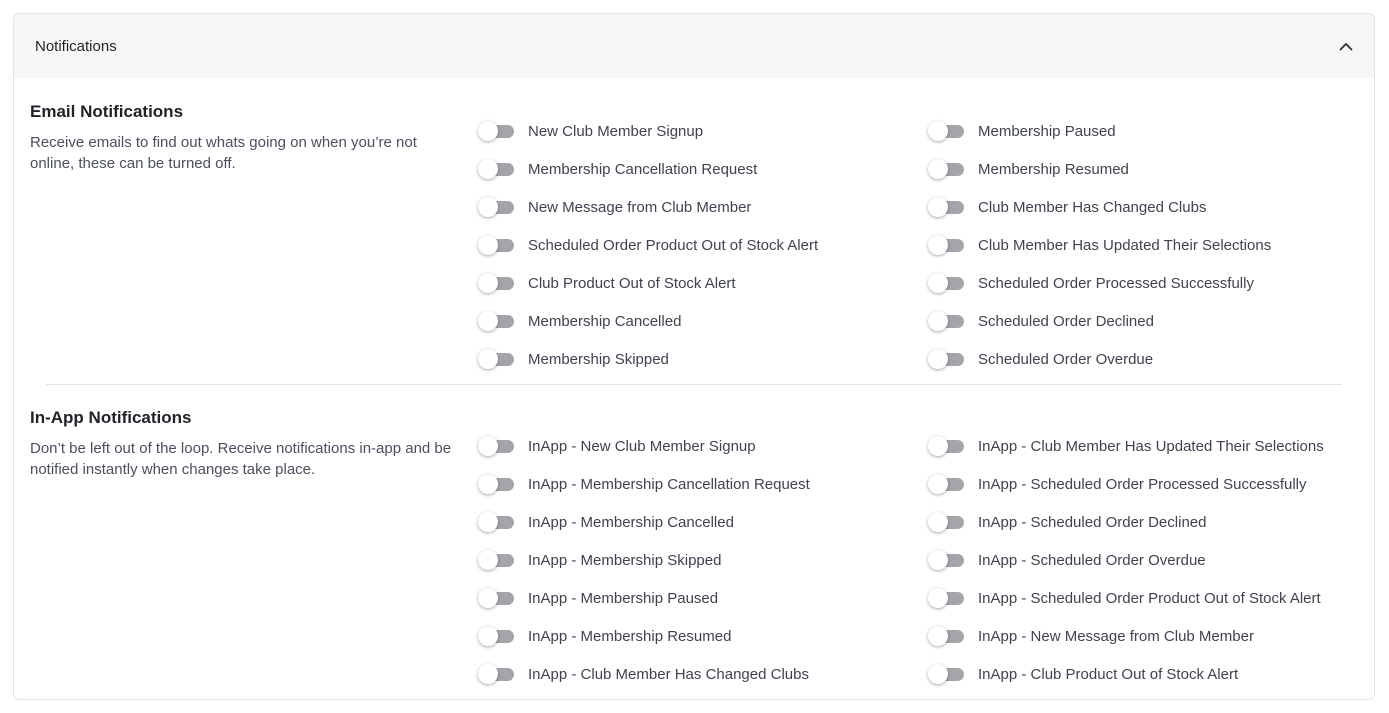  I want to click on notification-toggle-row: InApp - New Club Member Signup, so click(703, 446).